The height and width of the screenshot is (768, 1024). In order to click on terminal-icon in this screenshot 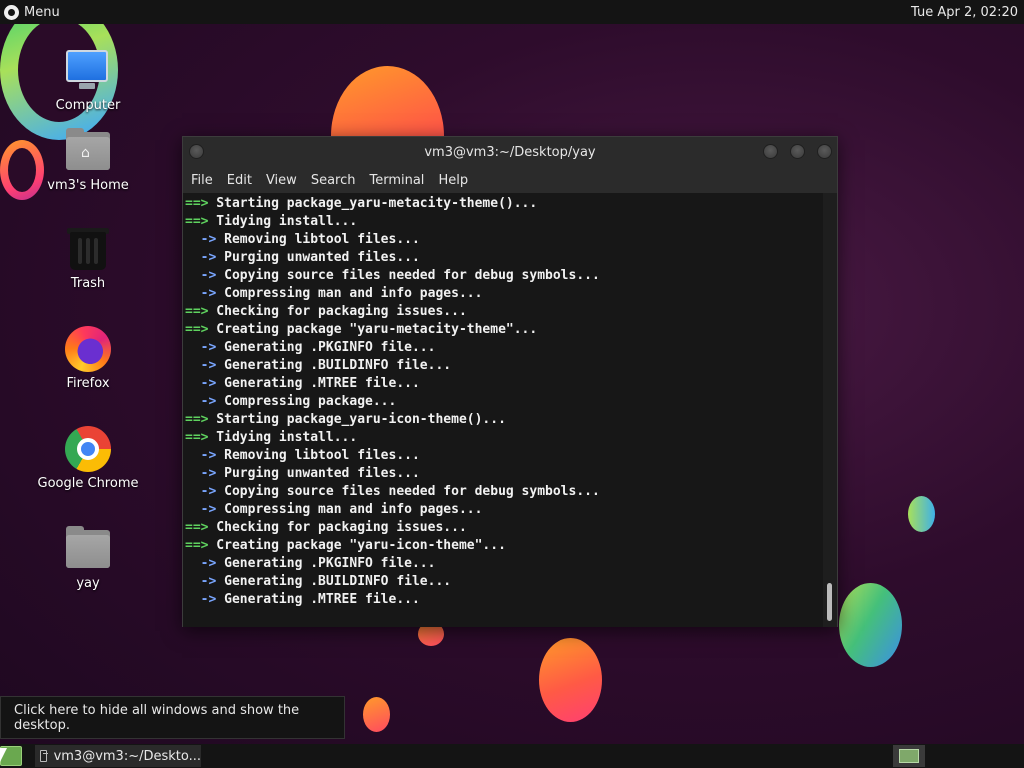, I will do `click(44, 756)`.